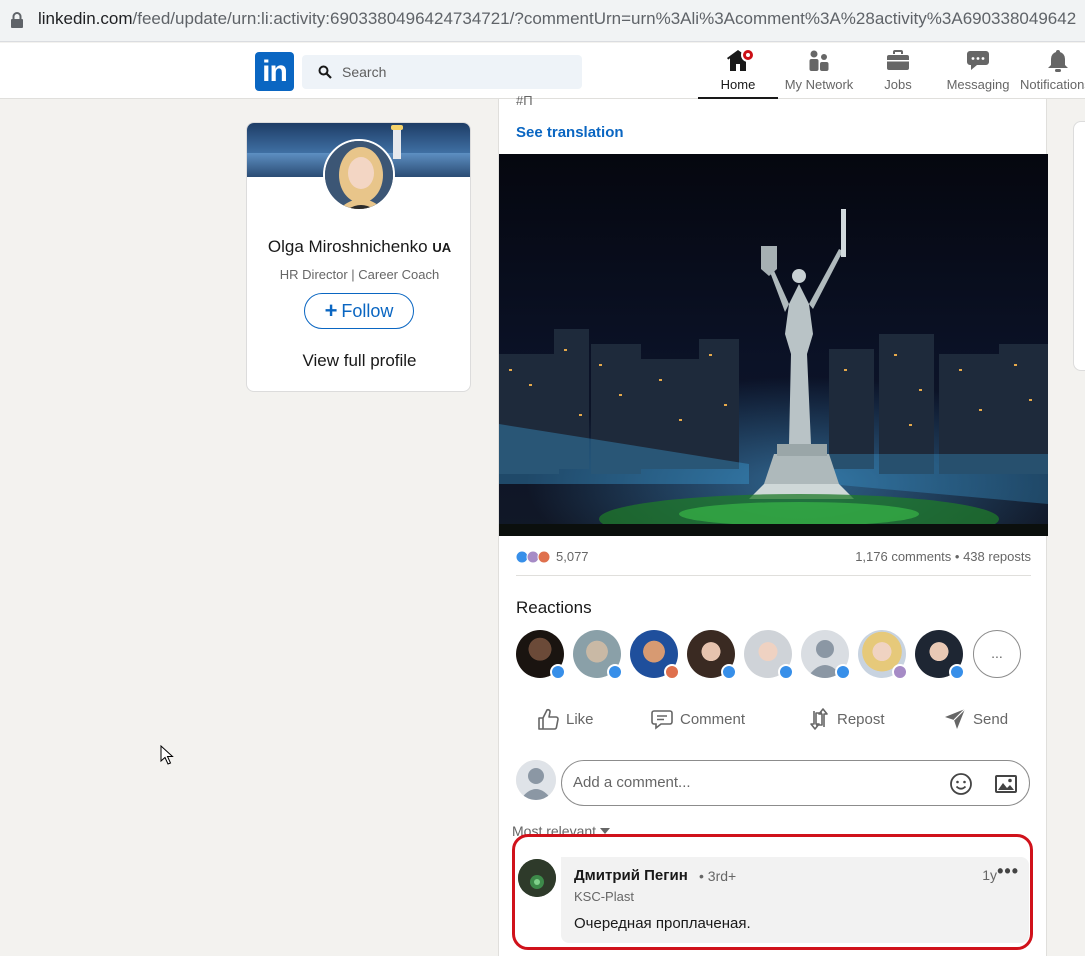  I want to click on post-text-truncated: #П, so click(524, 100).